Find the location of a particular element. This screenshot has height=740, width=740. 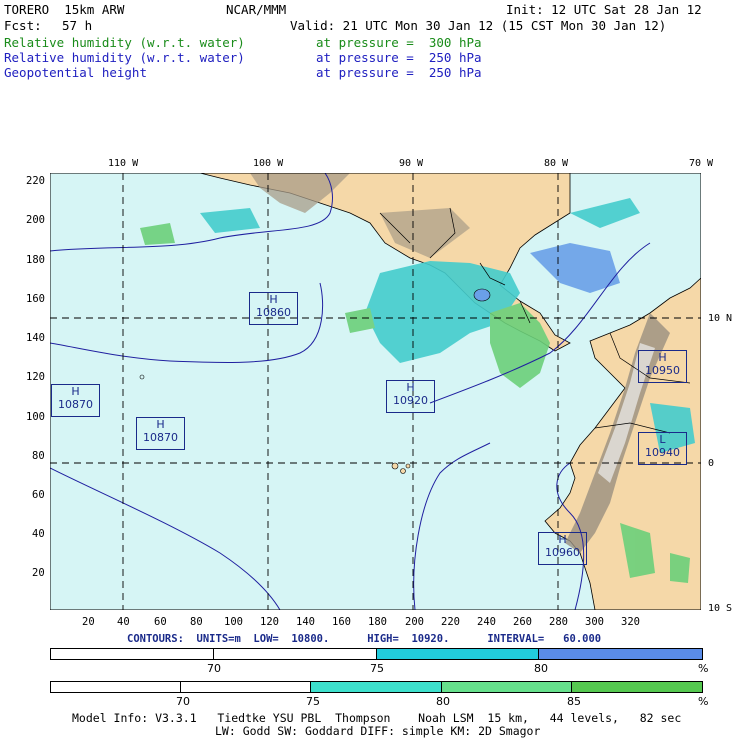

x-tick-label: 80 is located at coordinates (196, 622).